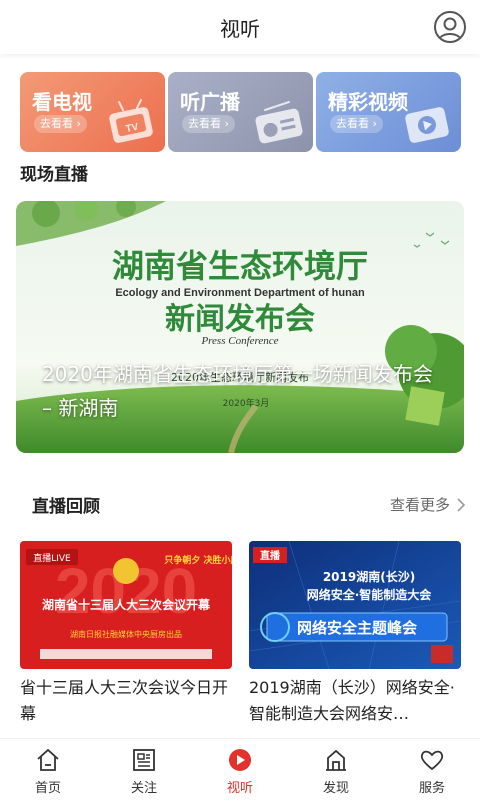 This screenshot has height=800, width=480. I want to click on live-banner-caption: 2020年湖南省生态环境厅第一场新闻发布会 – 新湖南, so click(237, 391).